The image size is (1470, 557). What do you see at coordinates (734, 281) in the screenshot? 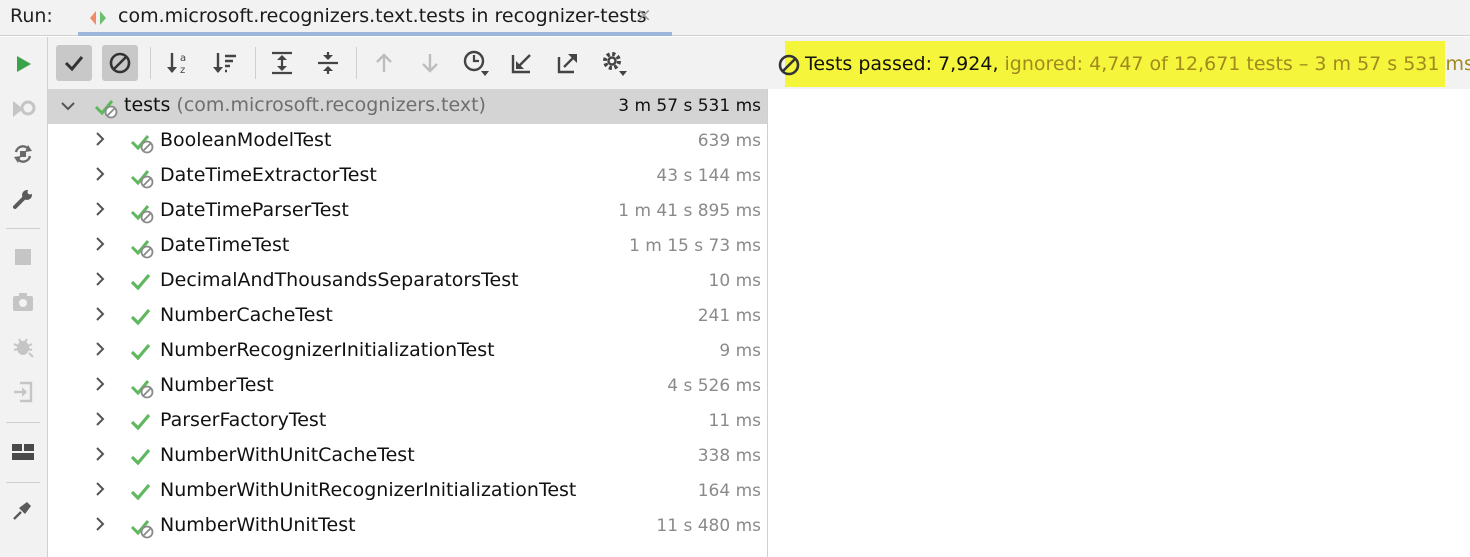
I see `test-class-time: 10 ms` at bounding box center [734, 281].